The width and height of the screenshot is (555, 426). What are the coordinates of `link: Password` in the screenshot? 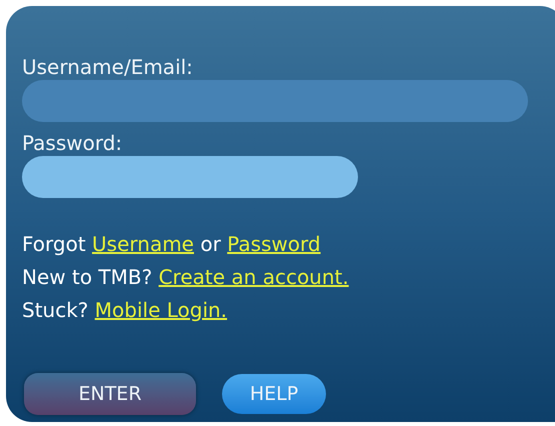 It's located at (274, 244).